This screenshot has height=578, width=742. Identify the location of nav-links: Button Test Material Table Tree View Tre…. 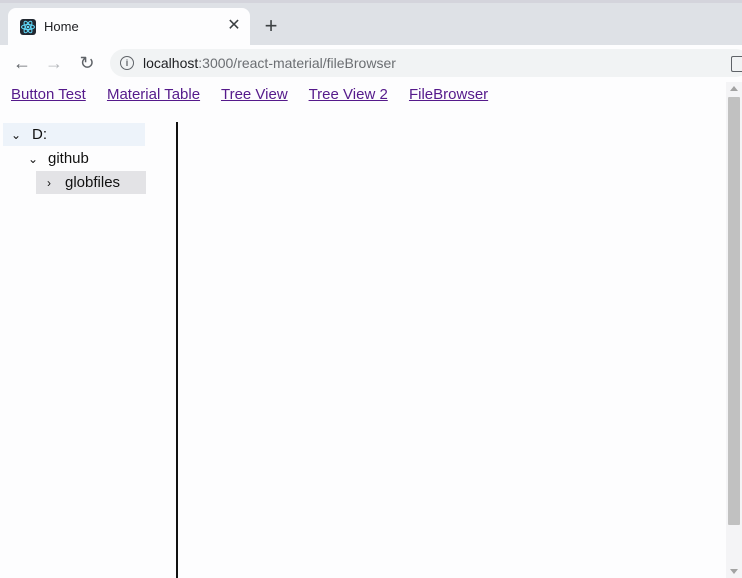
(258, 94).